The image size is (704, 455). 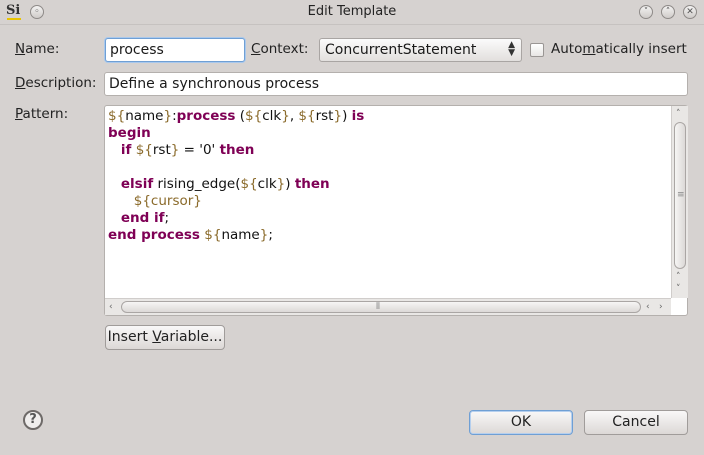 I want to click on code-variable: ${cursor}, so click(x=167, y=201).